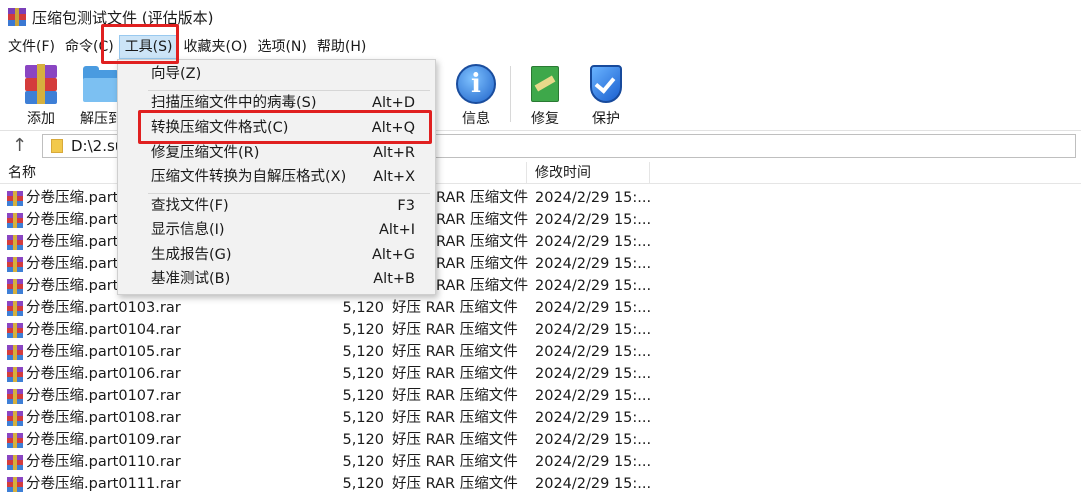 This screenshot has width=1081, height=500. Describe the element at coordinates (19, 145) in the screenshot. I see `up-arrow-icon: ↑` at that location.